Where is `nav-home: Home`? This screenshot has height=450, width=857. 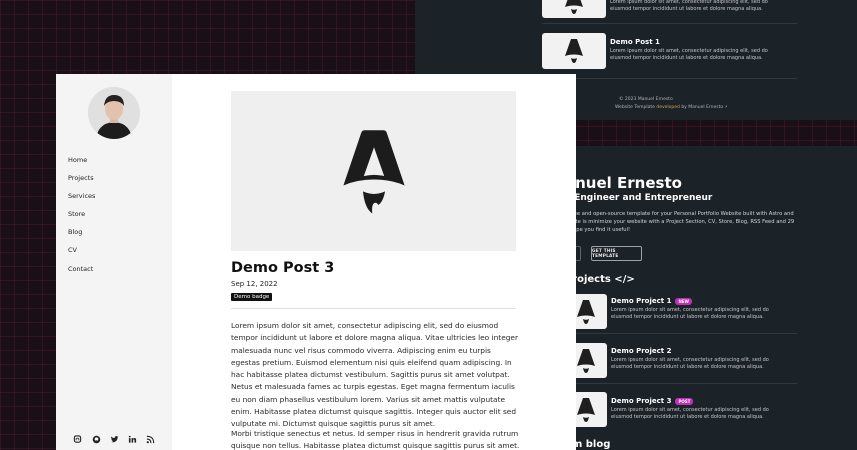 nav-home: Home is located at coordinates (77, 160).